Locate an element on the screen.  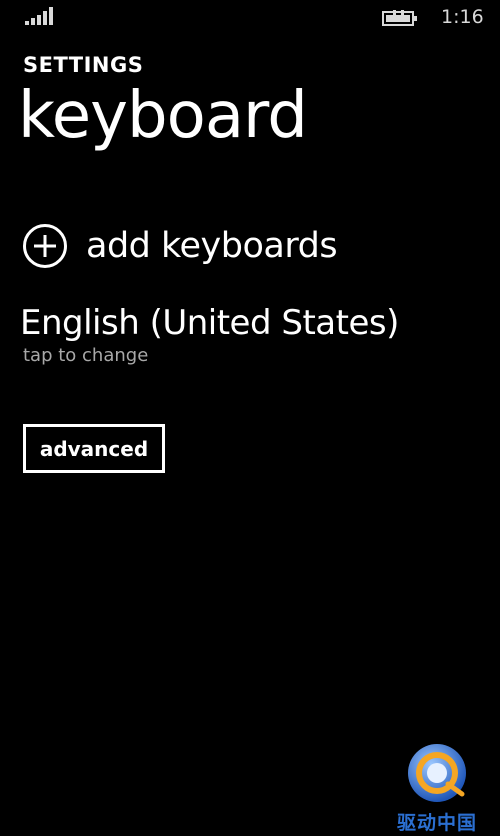
battery-charging-icon is located at coordinates (399, 18).